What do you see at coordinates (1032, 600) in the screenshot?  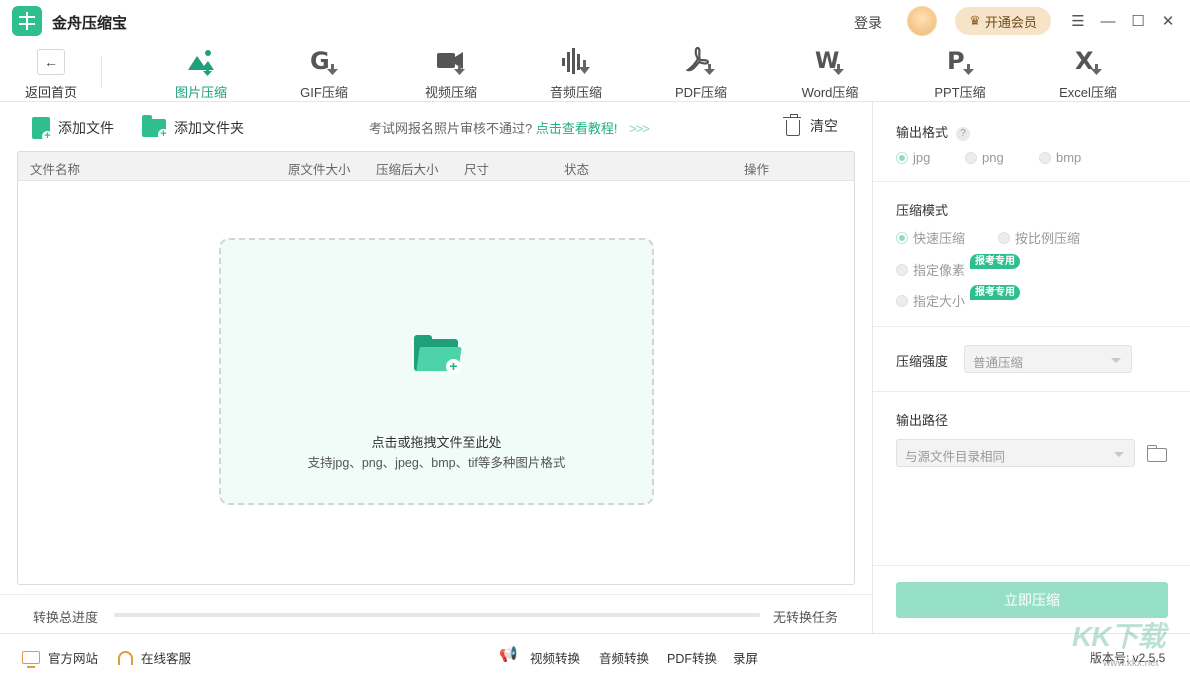 I see `compress-now-button: 立即压缩` at bounding box center [1032, 600].